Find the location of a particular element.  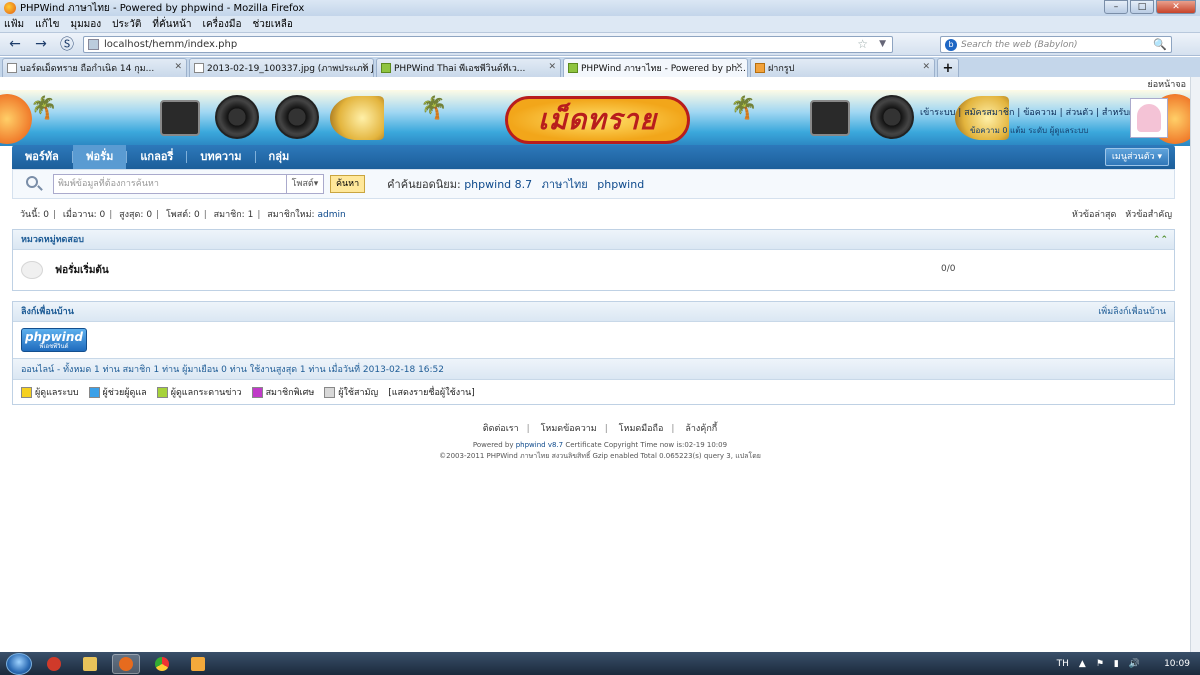

web-search-box: b Search the web (Babylon) 🔍 is located at coordinates (1056, 44).